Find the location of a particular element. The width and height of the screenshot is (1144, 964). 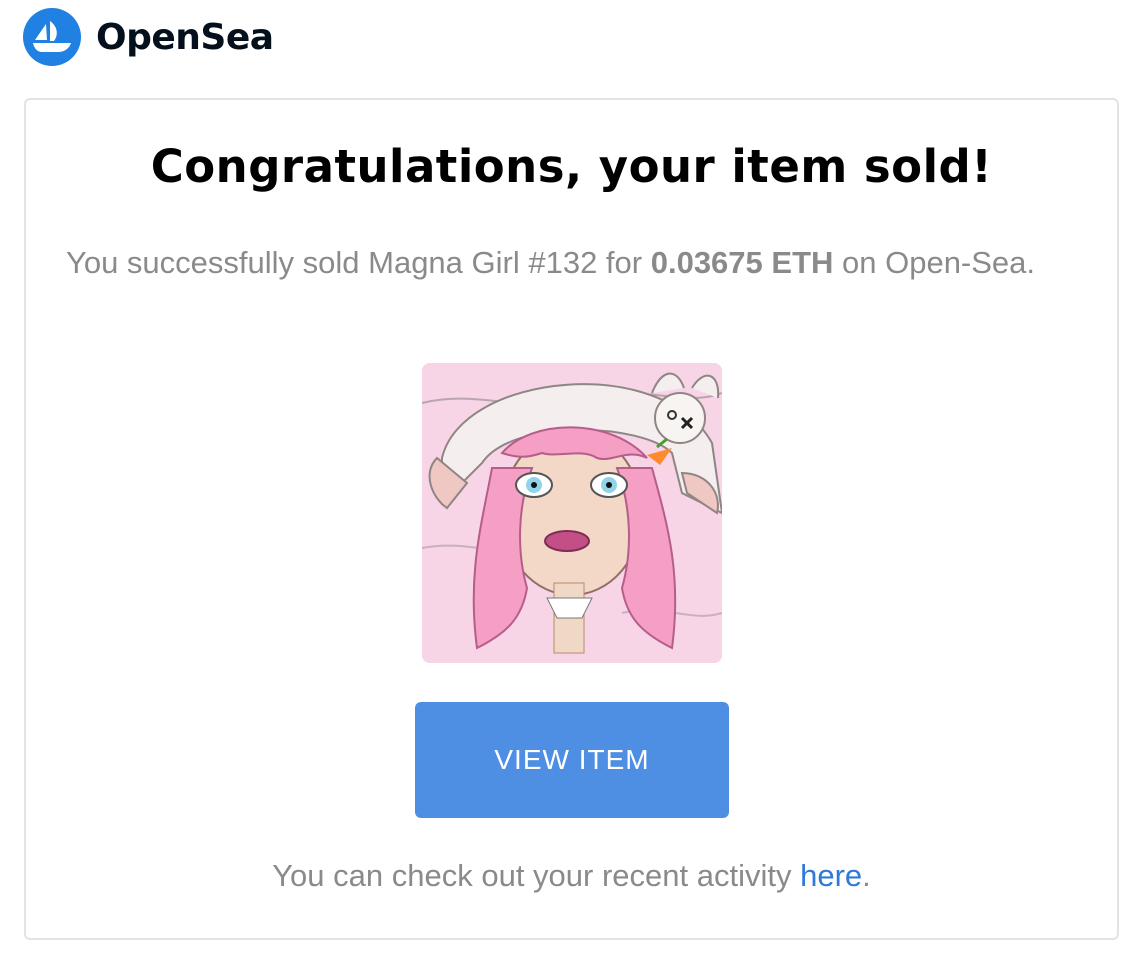

footer-prefix: You can check out your recent activity is located at coordinates (536, 875).